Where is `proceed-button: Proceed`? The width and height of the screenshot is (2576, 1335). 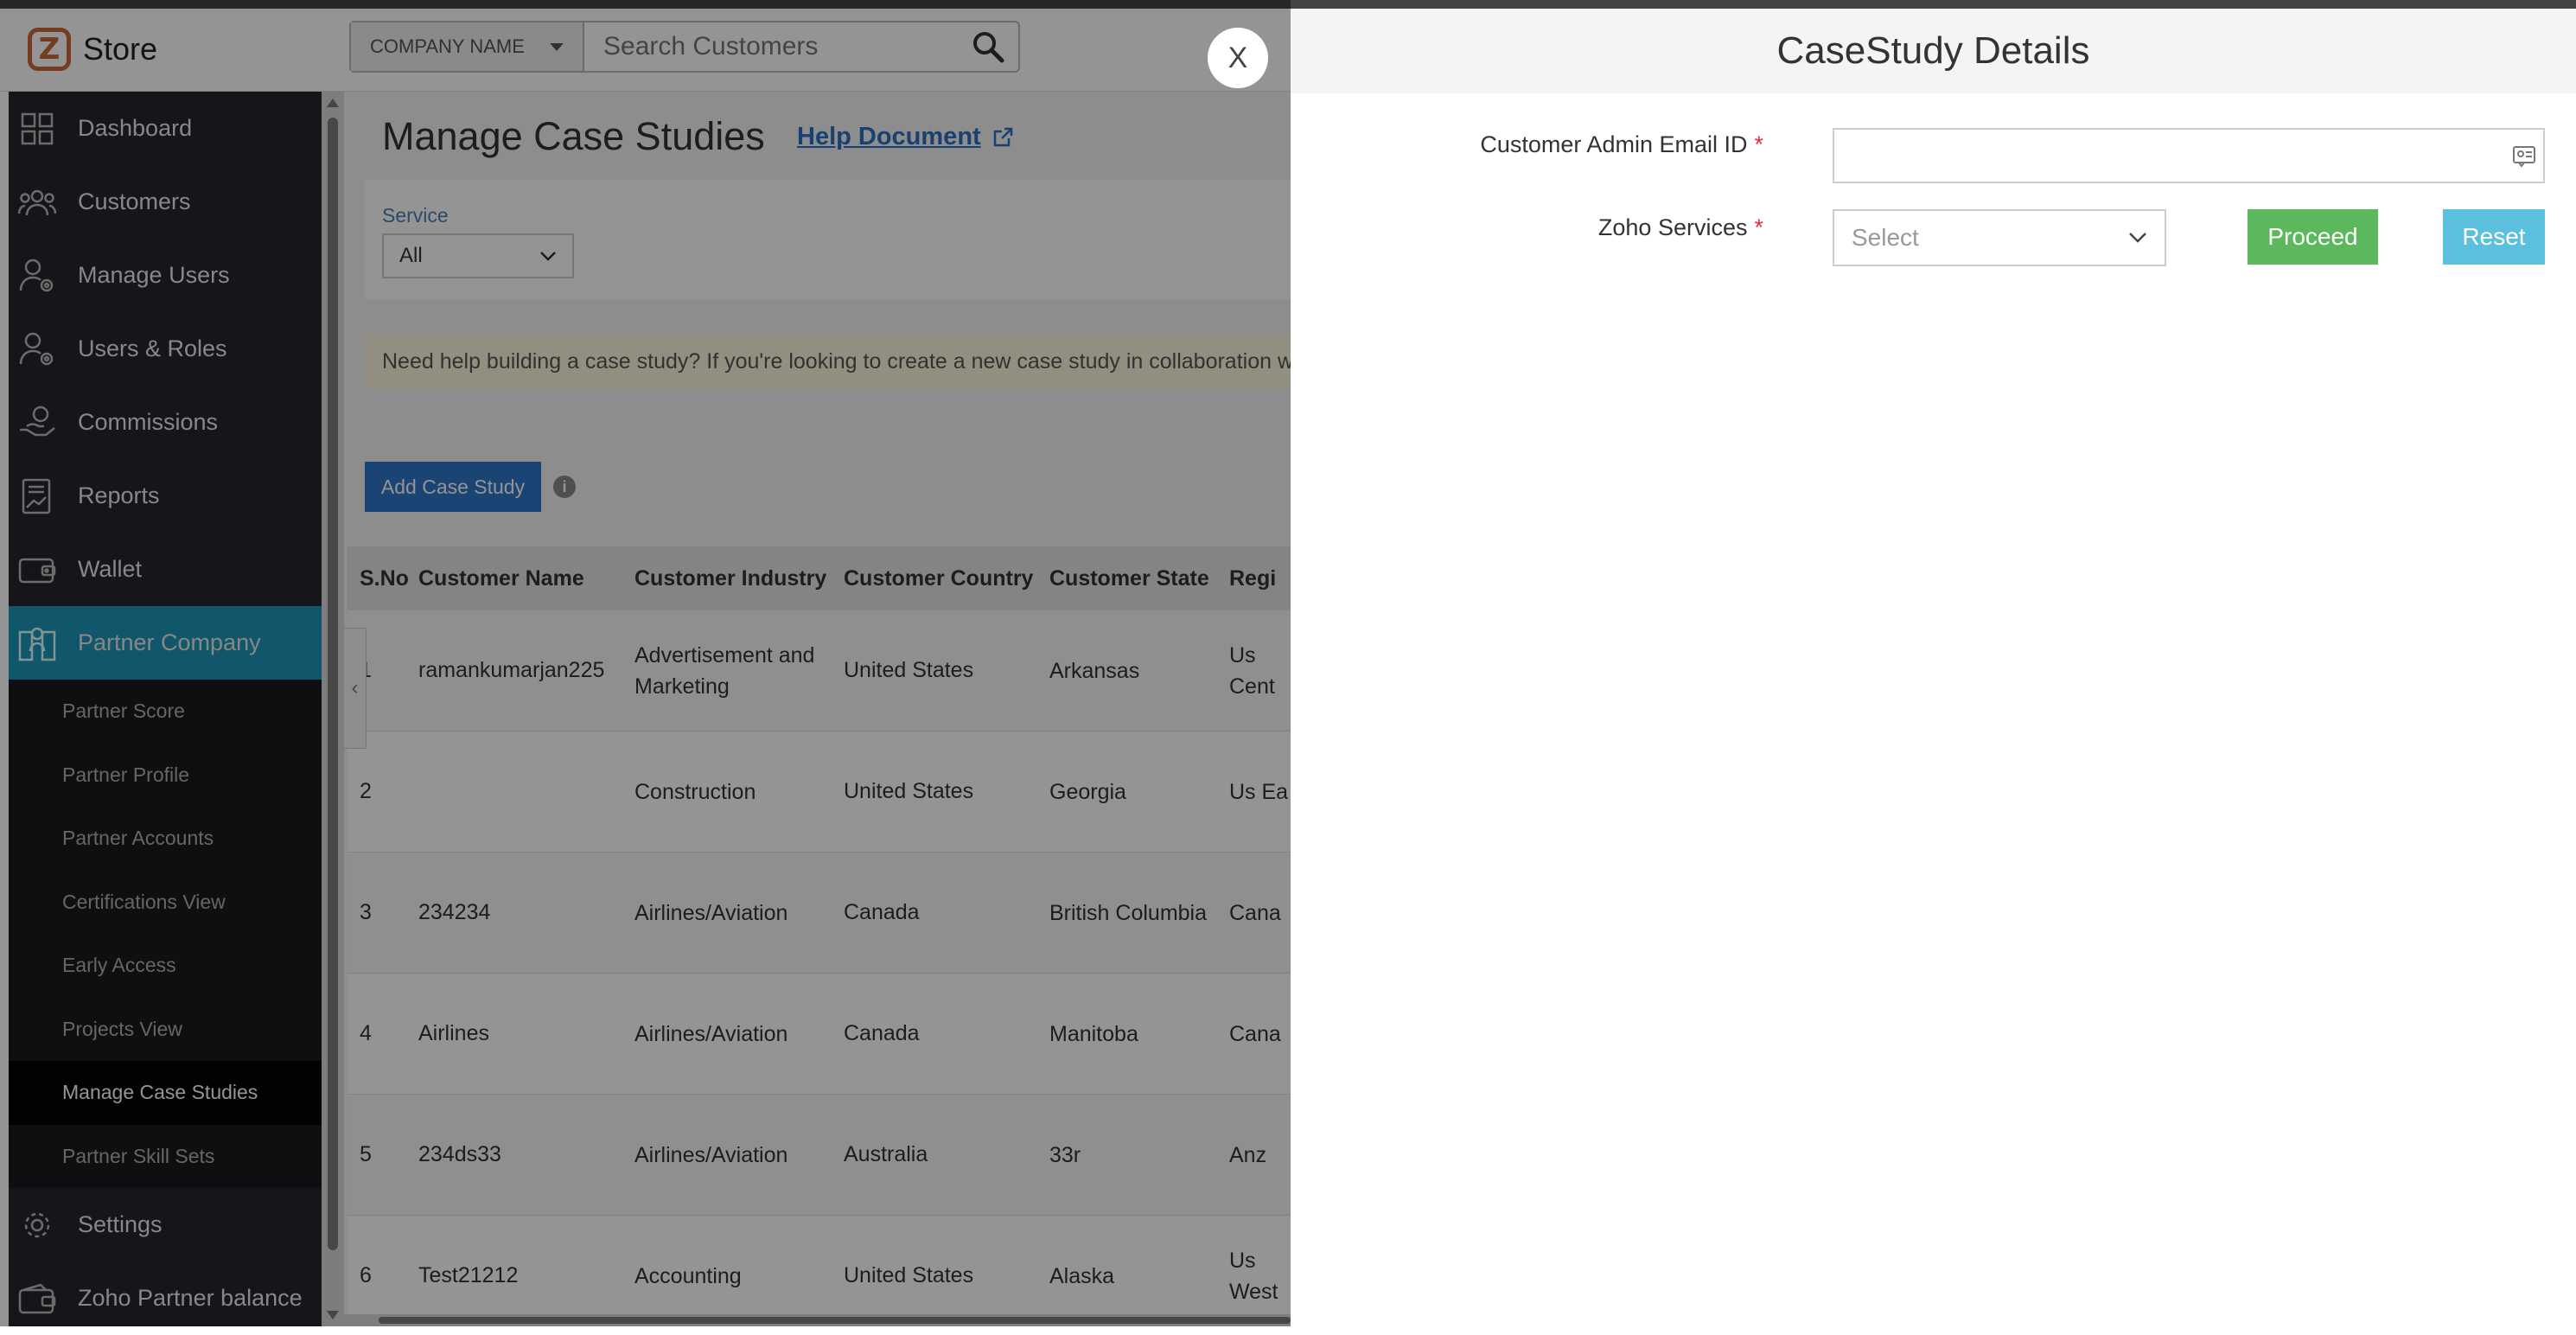
proceed-button: Proceed is located at coordinates (2313, 237).